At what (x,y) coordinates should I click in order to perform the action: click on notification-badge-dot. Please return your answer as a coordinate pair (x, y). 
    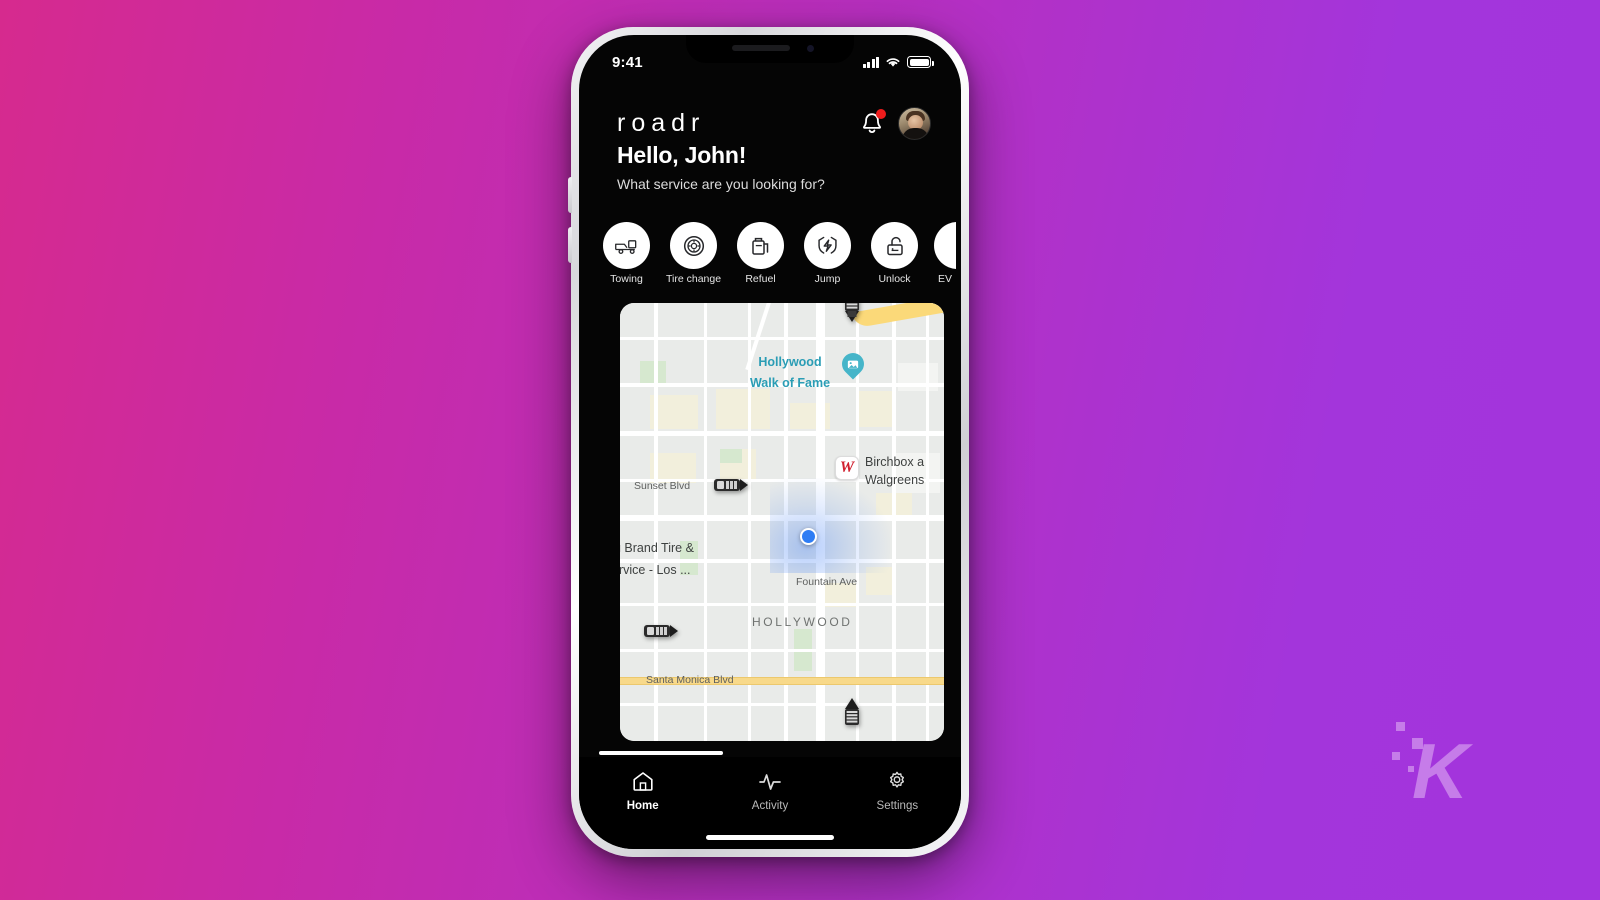
    Looking at the image, I should click on (881, 113).